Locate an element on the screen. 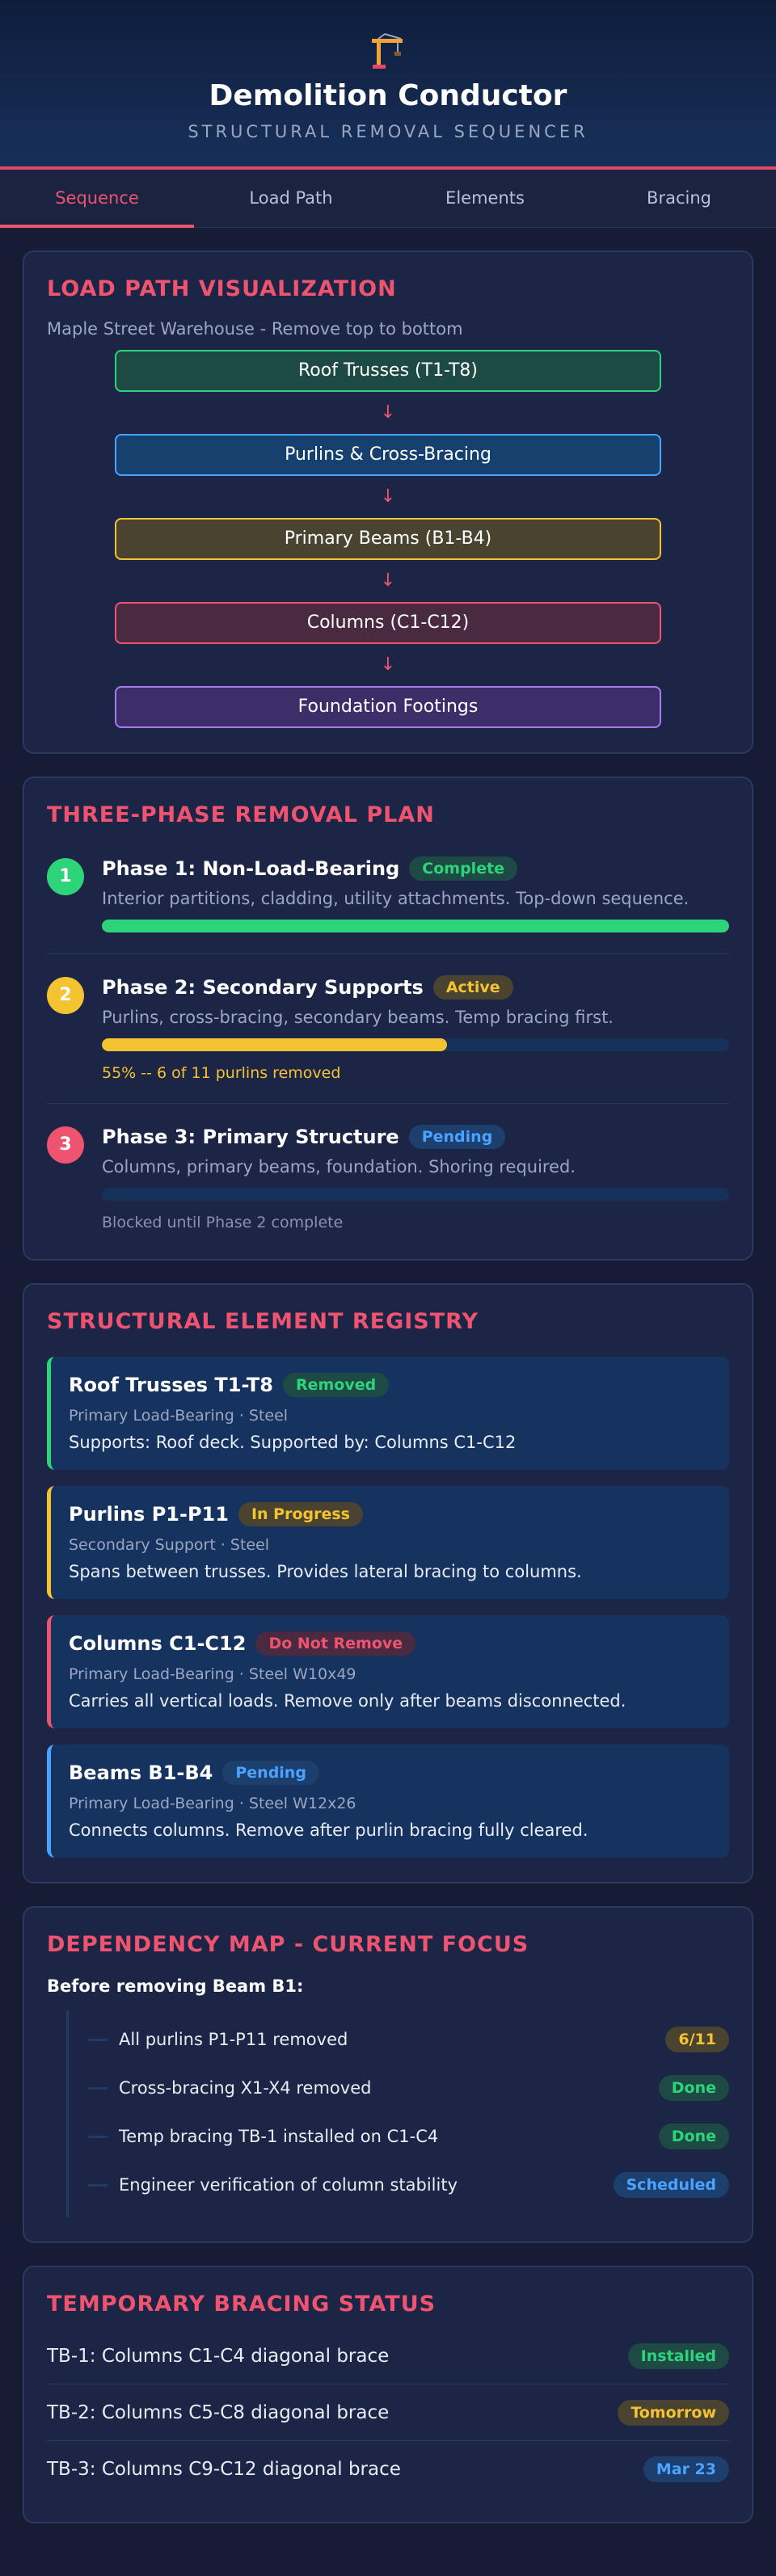 Image resolution: width=776 pixels, height=2576 pixels. phase-number: 1 is located at coordinates (65, 876).